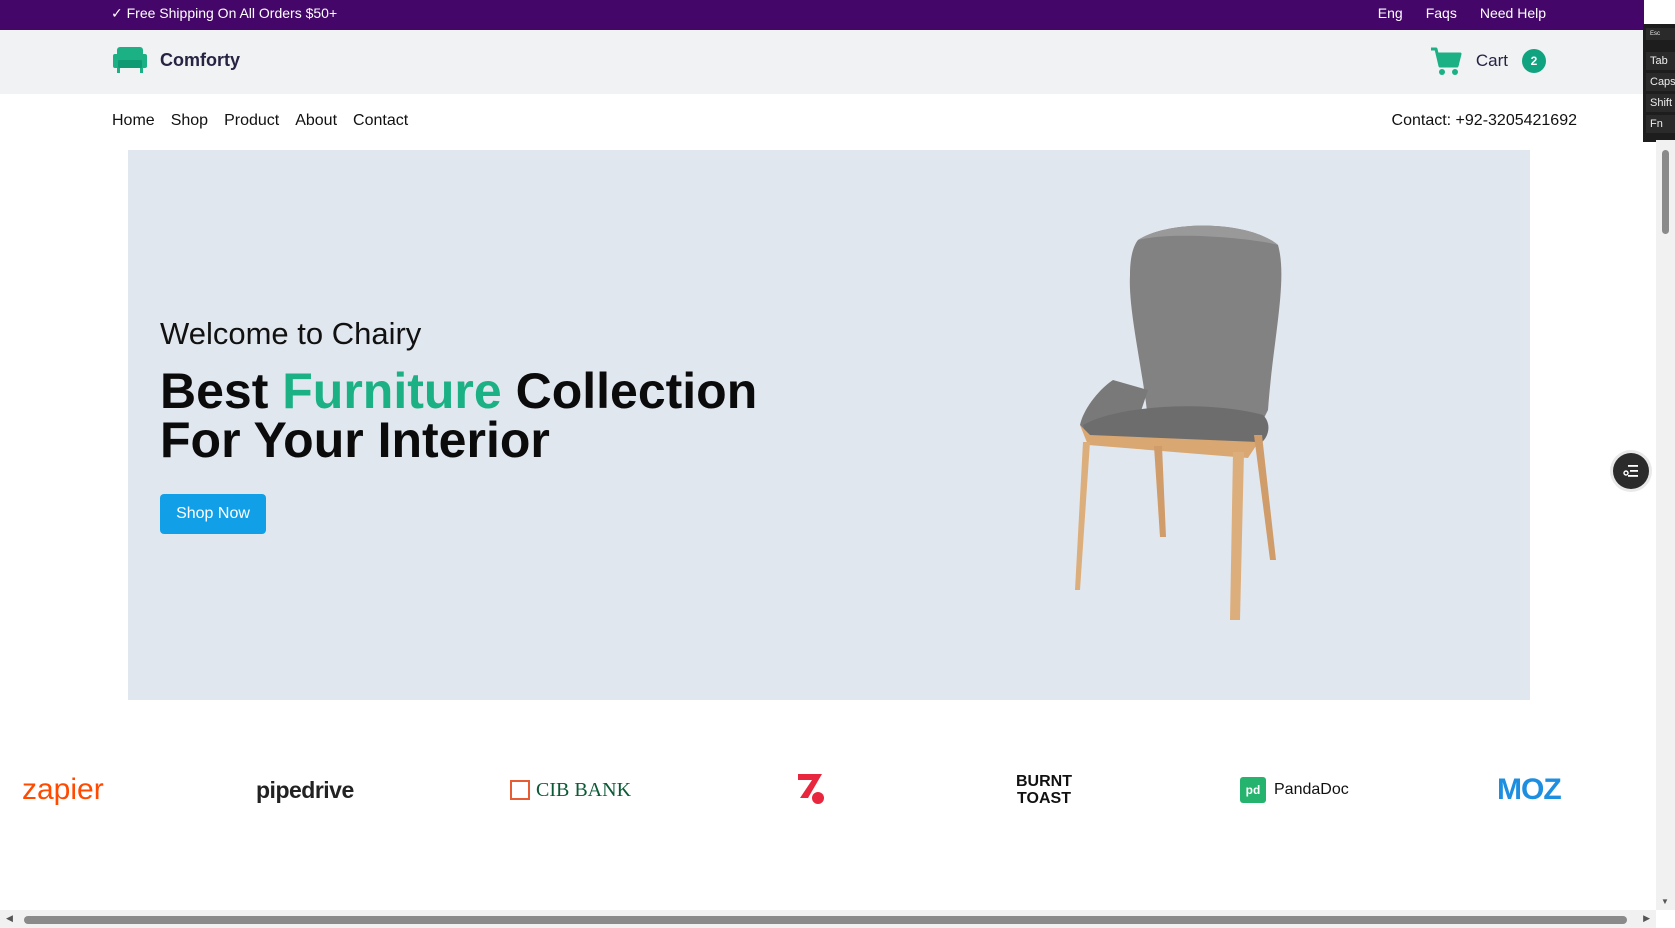  I want to click on logo: Comforty, so click(176, 60).